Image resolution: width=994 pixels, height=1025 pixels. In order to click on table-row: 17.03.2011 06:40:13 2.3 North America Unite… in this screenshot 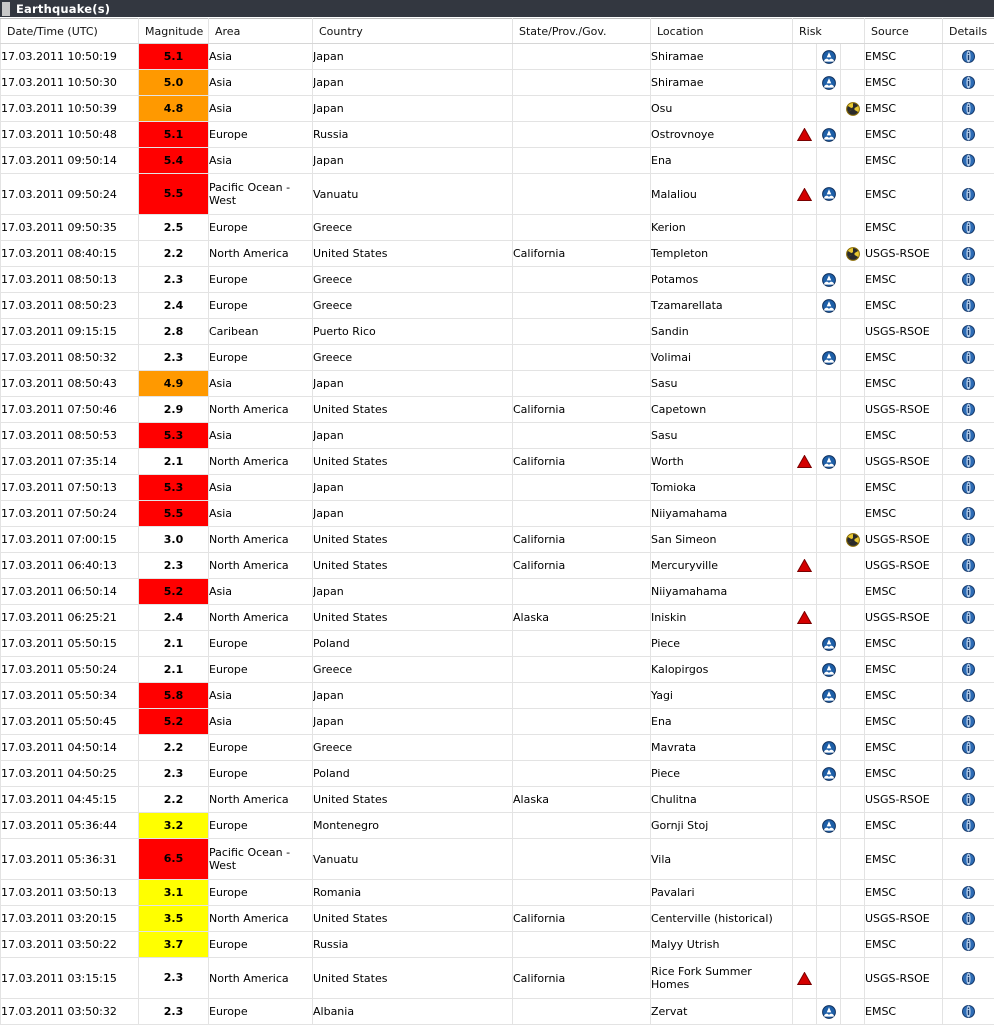, I will do `click(497, 565)`.